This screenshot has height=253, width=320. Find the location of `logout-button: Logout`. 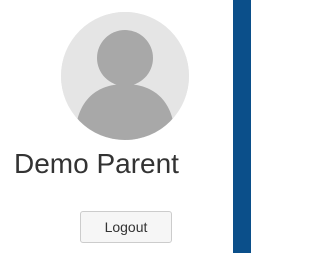

logout-button: Logout is located at coordinates (126, 227).